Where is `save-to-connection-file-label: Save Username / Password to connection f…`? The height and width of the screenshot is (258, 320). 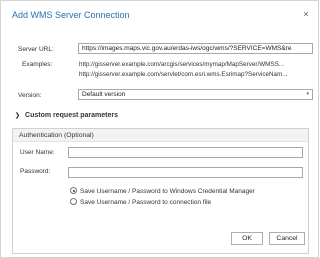
save-to-connection-file-label: Save Username / Password to connection f… is located at coordinates (146, 202).